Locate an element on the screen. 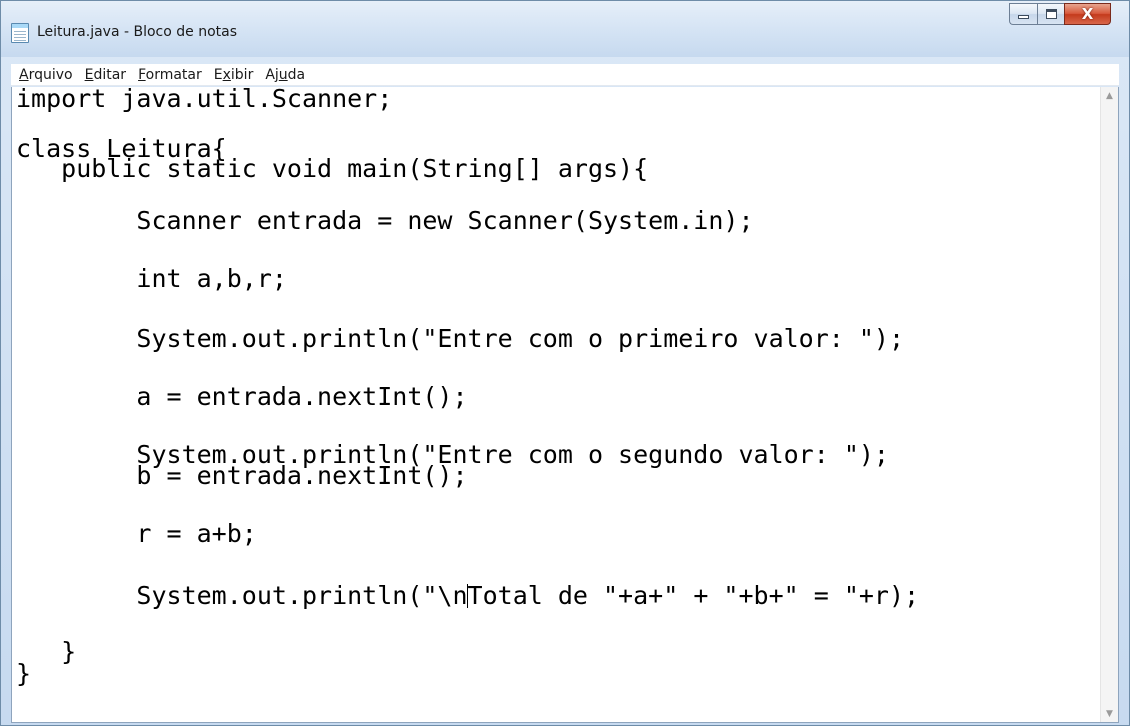  text-caret is located at coordinates (468, 596).